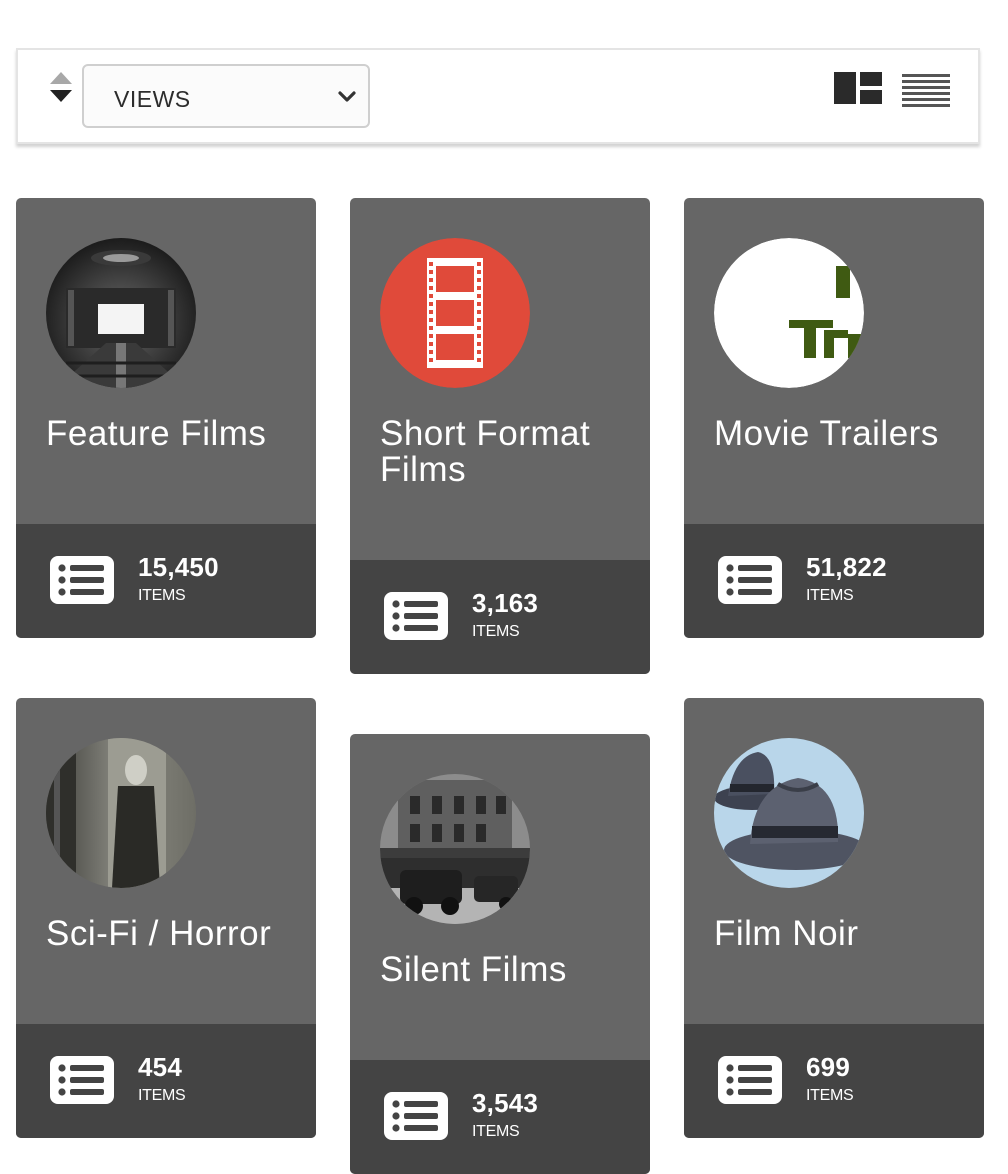  What do you see at coordinates (226, 96) in the screenshot?
I see `views-sort-select: VIEWS` at bounding box center [226, 96].